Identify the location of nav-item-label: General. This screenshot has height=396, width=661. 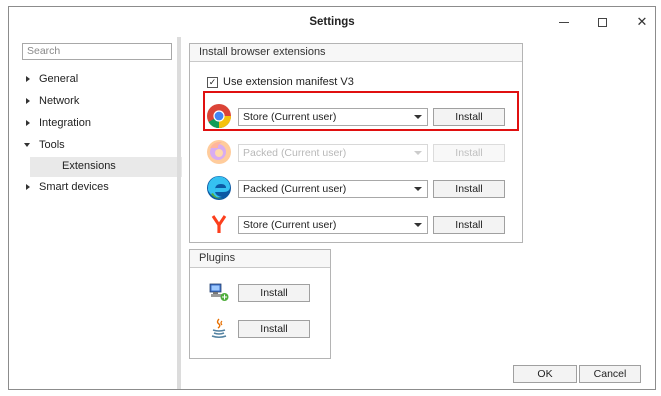
(59, 79).